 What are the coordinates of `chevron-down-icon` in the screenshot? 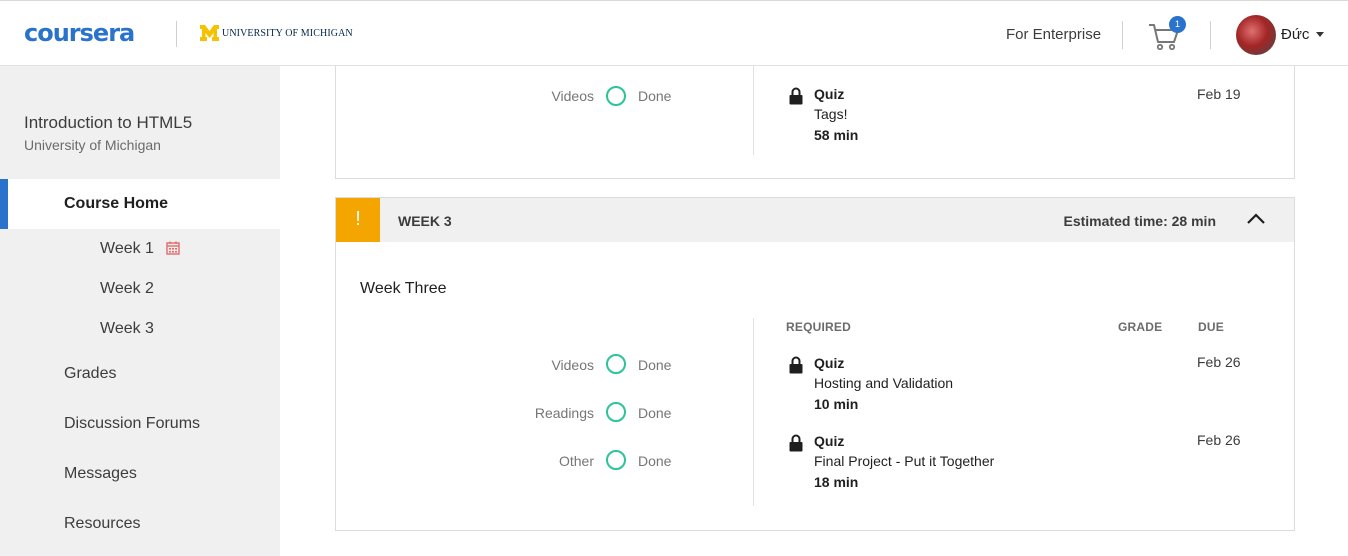 It's located at (1320, 34).